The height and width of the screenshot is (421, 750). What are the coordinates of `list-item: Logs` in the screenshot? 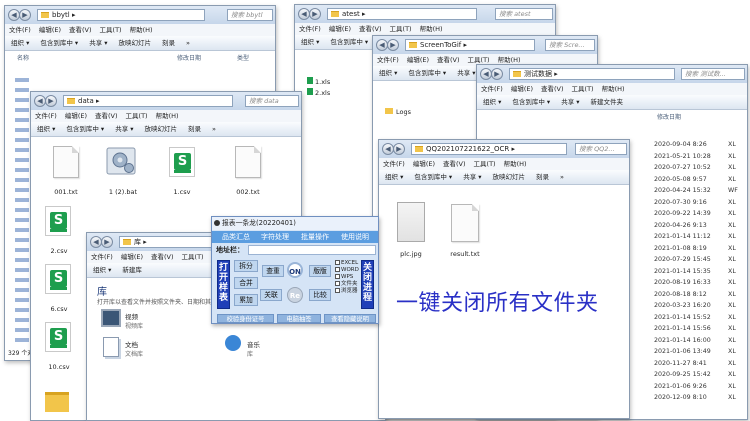 It's located at (398, 112).